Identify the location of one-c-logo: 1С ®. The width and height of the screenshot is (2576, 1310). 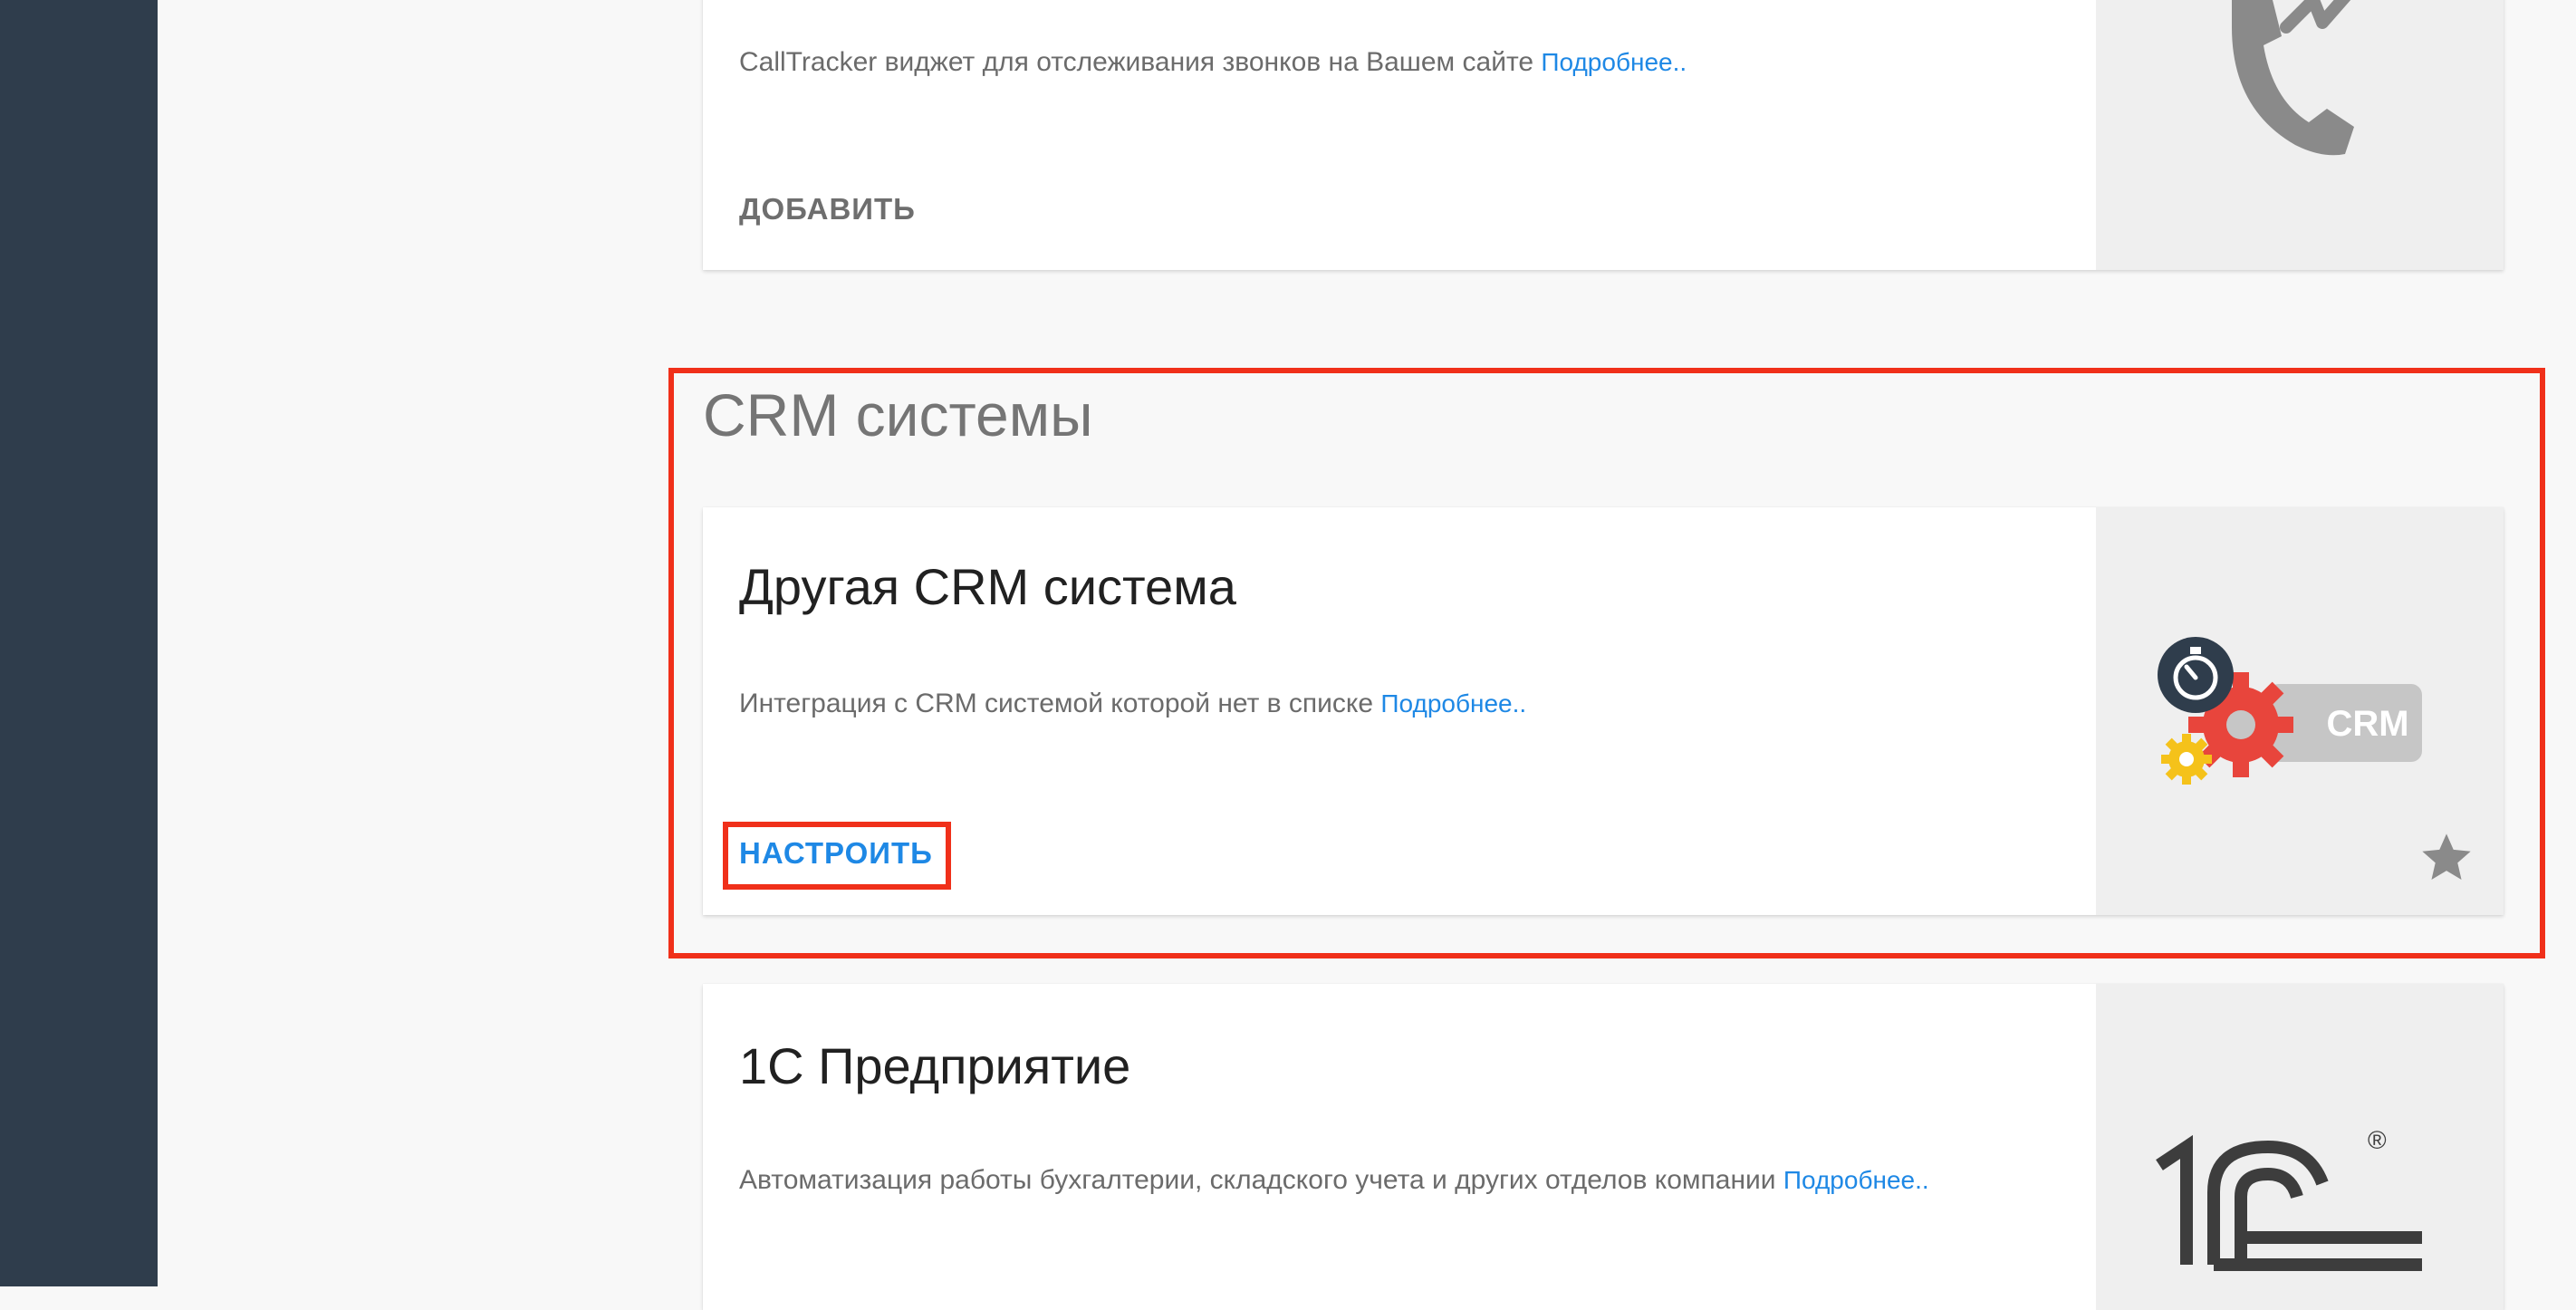
(2289, 1199).